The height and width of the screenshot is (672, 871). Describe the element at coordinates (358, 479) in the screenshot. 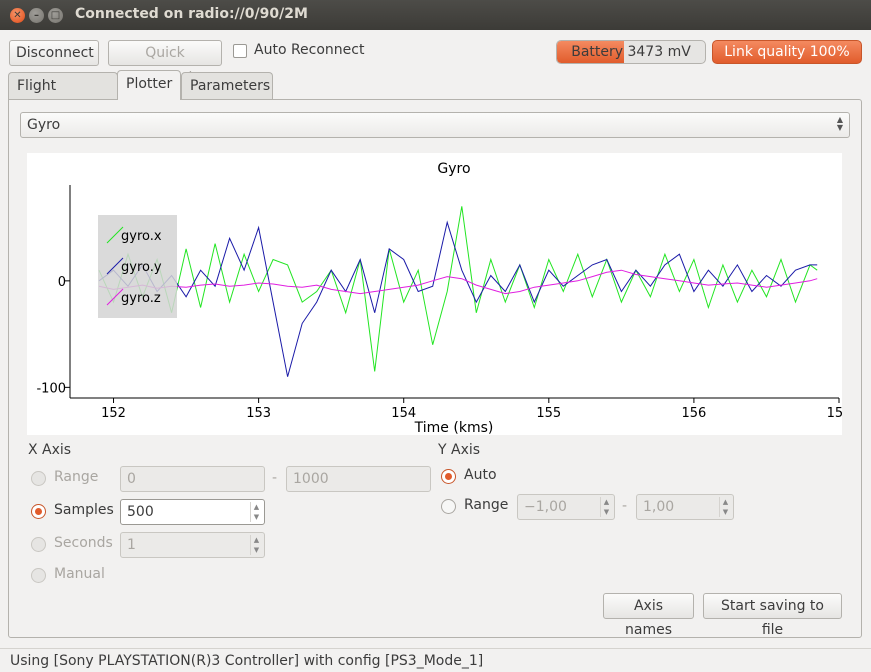

I see `x-range-max-input: 1000` at that location.